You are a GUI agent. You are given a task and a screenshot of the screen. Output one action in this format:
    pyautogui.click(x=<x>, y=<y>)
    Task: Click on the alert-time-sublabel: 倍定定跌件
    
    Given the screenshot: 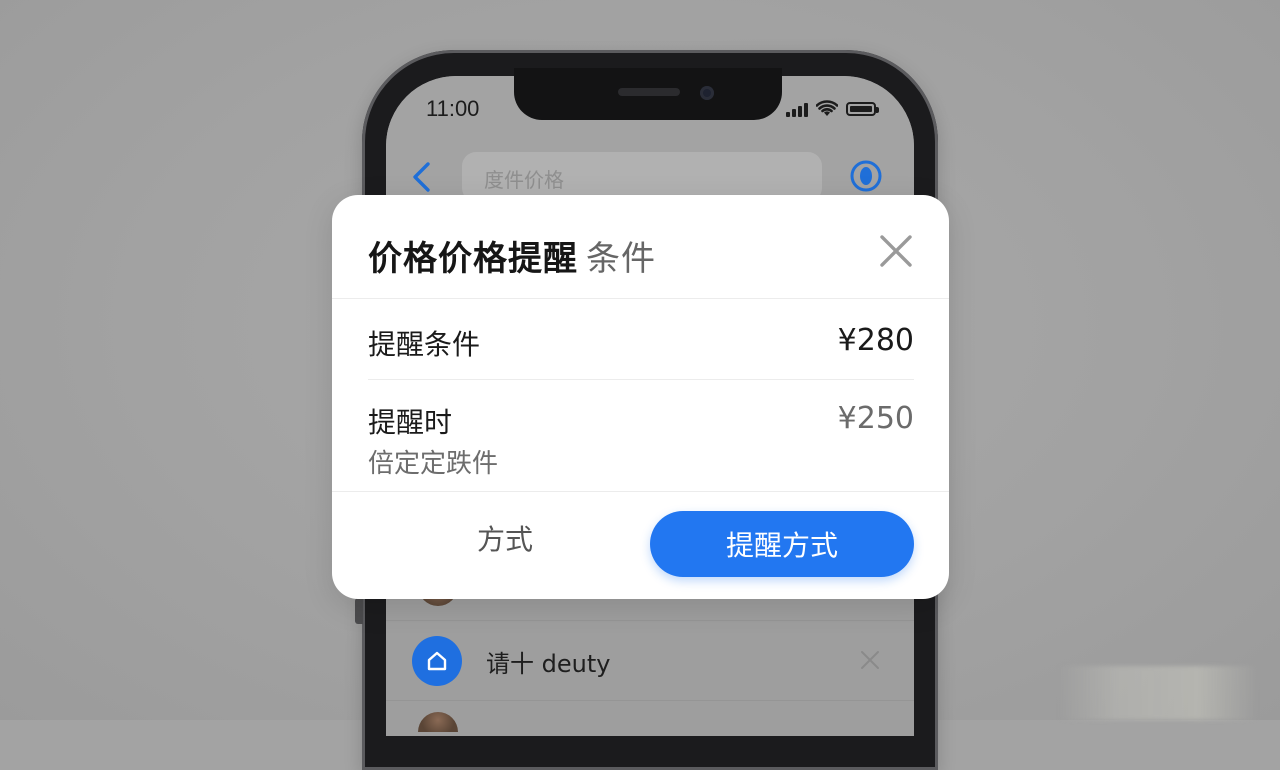 What is the action you would take?
    pyautogui.click(x=433, y=464)
    